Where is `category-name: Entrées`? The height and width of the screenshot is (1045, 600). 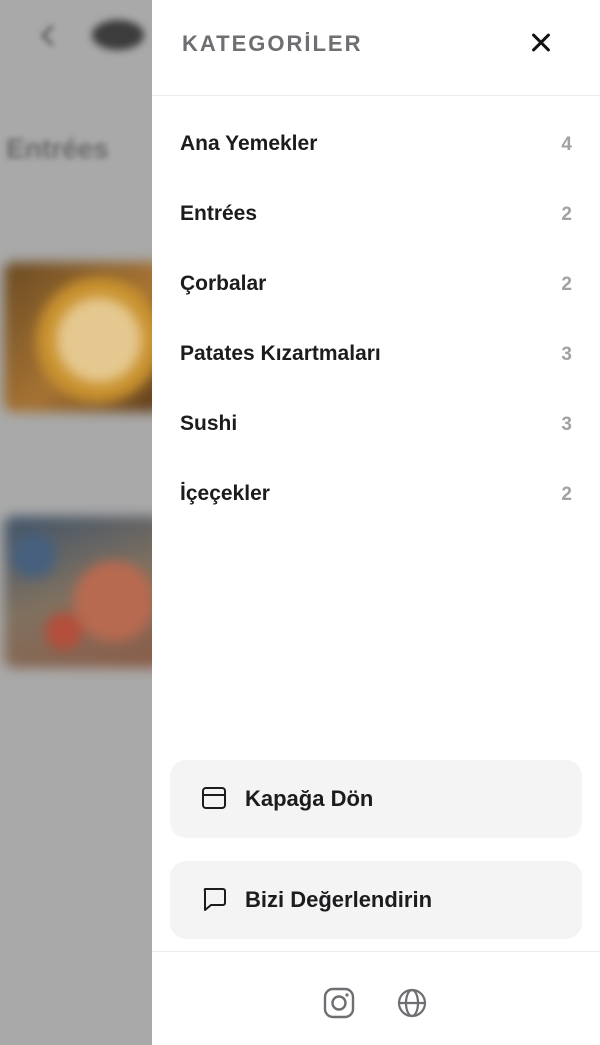 category-name: Entrées is located at coordinates (219, 213).